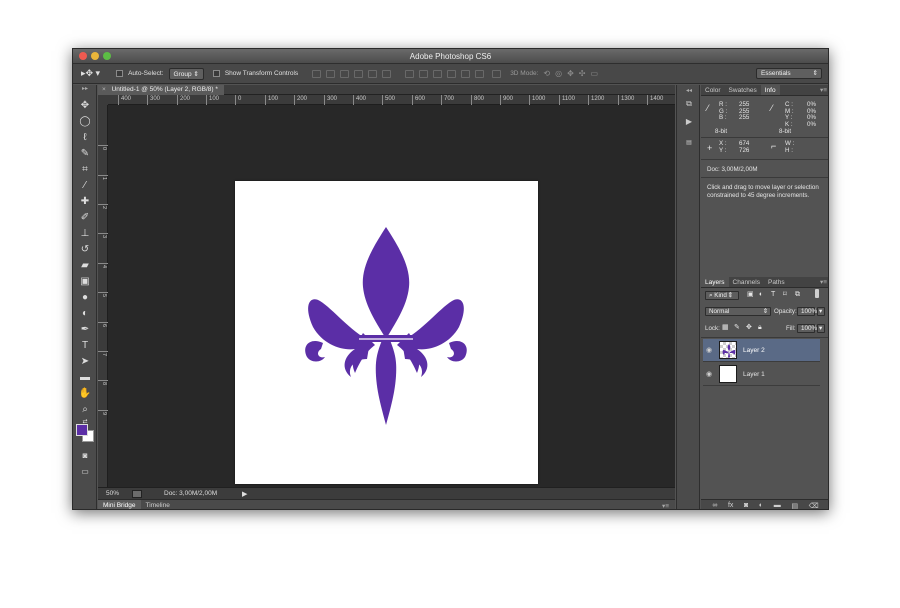 This screenshot has height=608, width=900. What do you see at coordinates (797, 295) in the screenshot?
I see `filter-smart-object-icon: ⧉` at bounding box center [797, 295].